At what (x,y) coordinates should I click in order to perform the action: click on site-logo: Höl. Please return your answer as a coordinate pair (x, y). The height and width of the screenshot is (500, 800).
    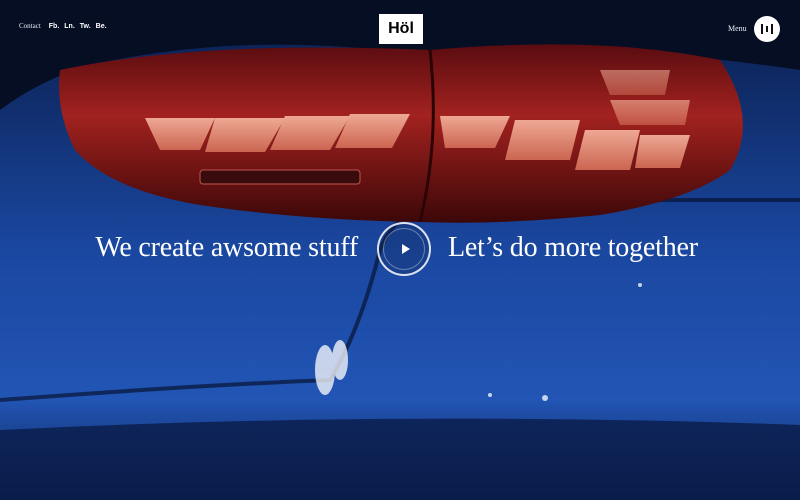
    Looking at the image, I should click on (401, 29).